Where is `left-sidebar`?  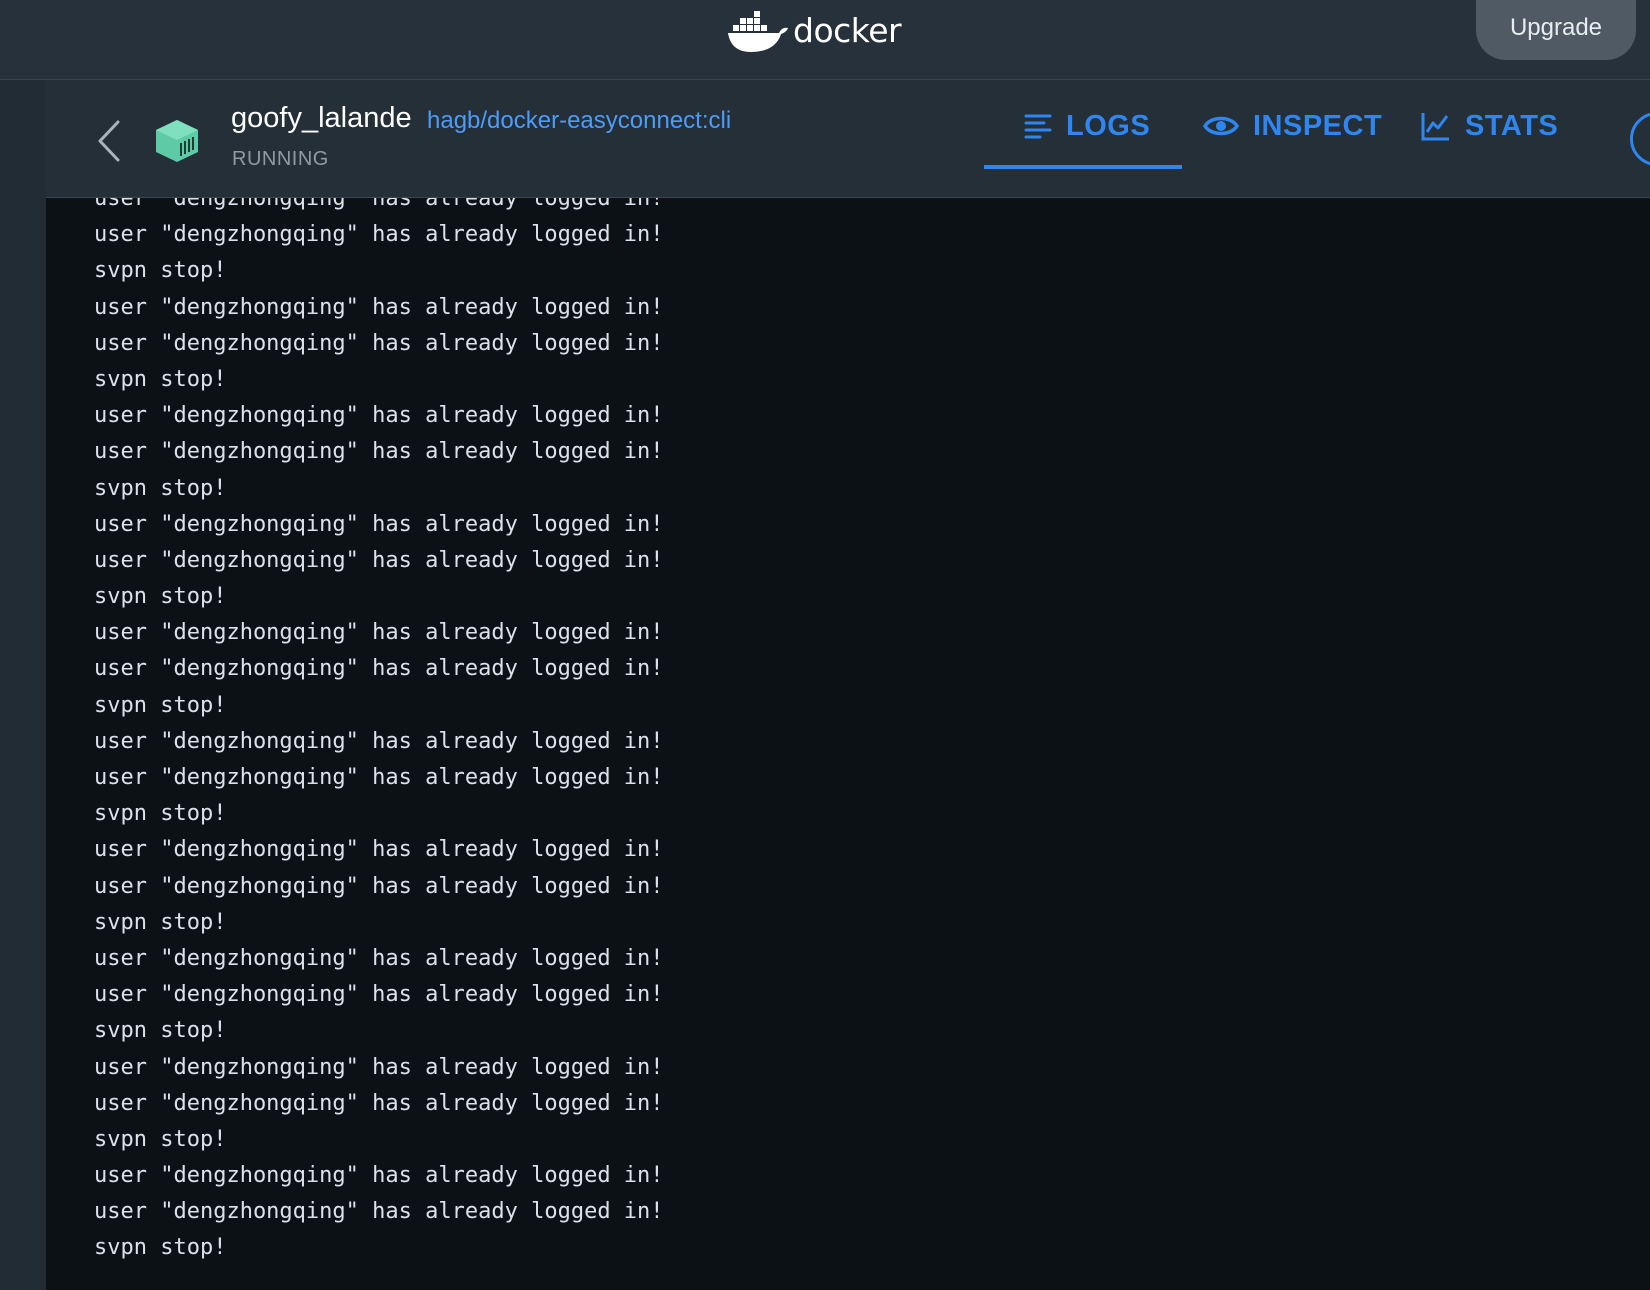 left-sidebar is located at coordinates (23, 685).